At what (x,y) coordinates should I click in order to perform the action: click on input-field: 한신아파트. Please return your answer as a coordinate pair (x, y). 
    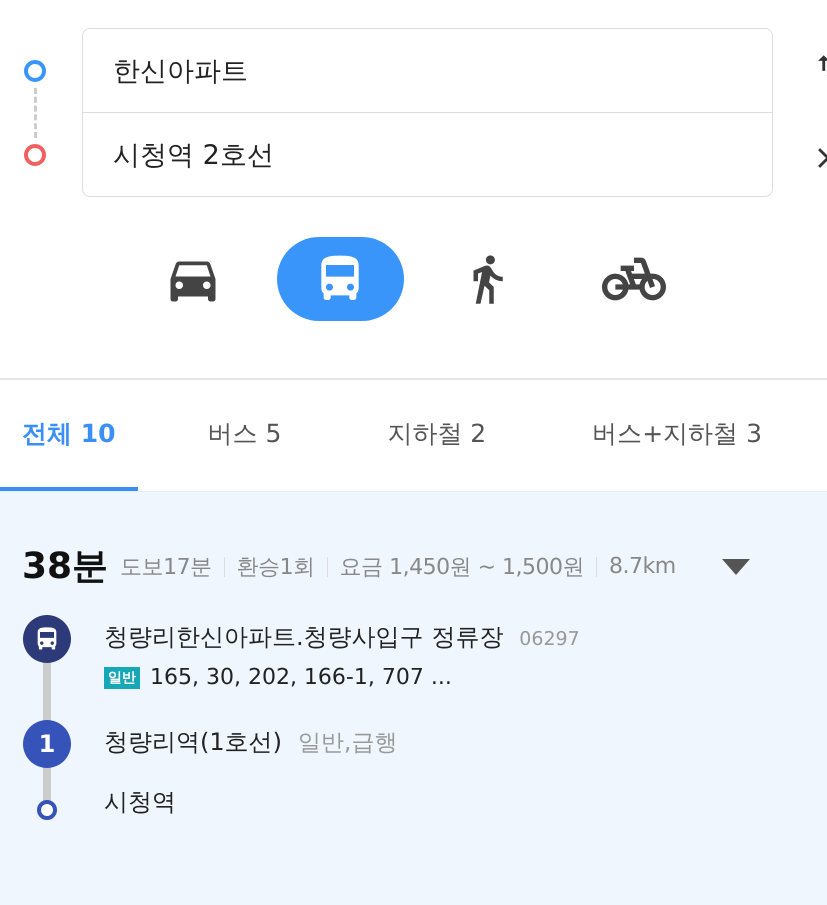
    Looking at the image, I should click on (427, 71).